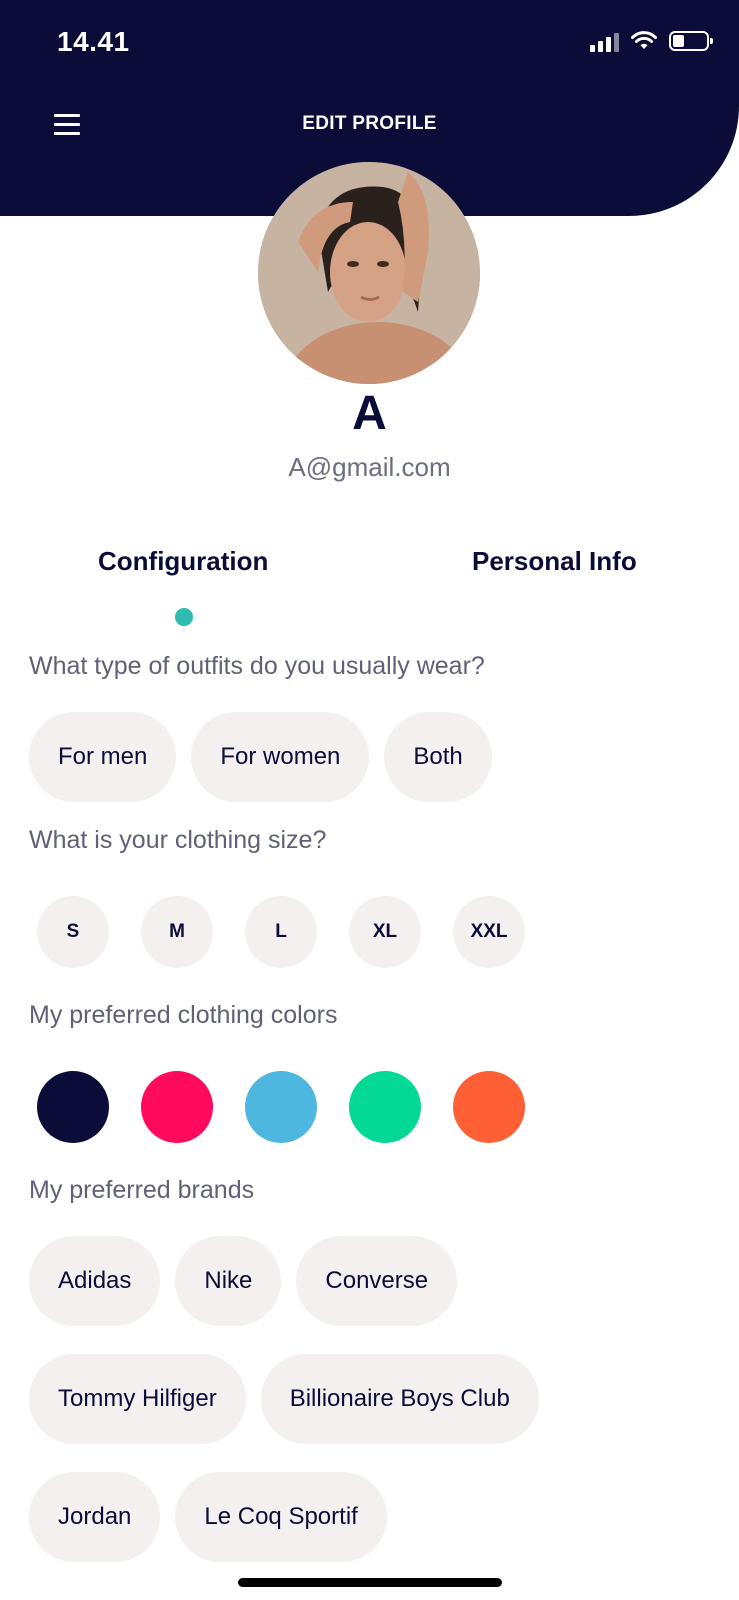  I want to click on brand-chip-converse: Converse, so click(377, 1281).